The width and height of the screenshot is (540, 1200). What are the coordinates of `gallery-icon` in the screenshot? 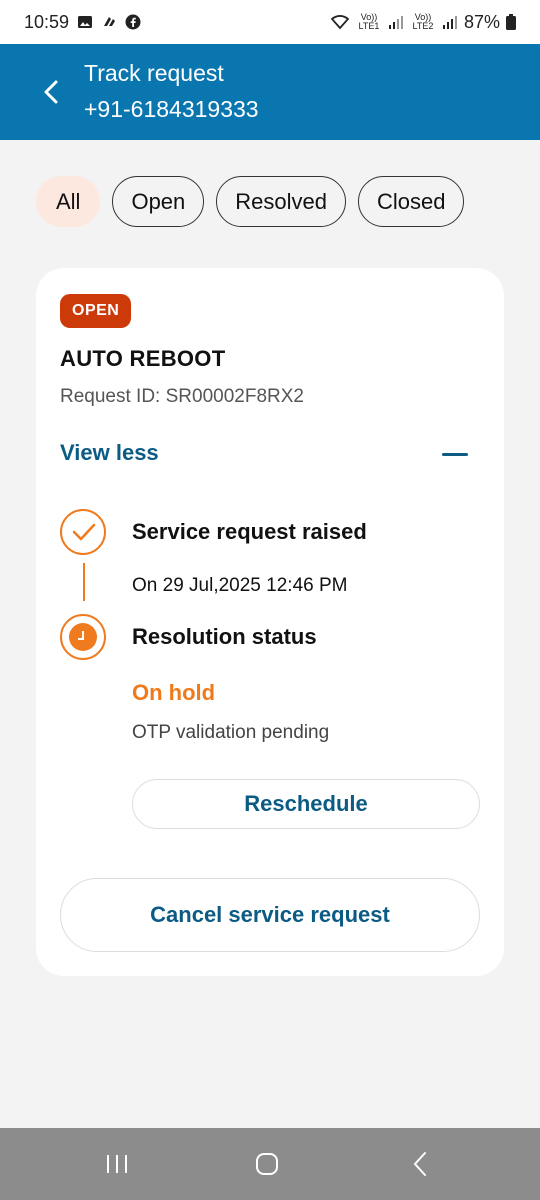 It's located at (85, 22).